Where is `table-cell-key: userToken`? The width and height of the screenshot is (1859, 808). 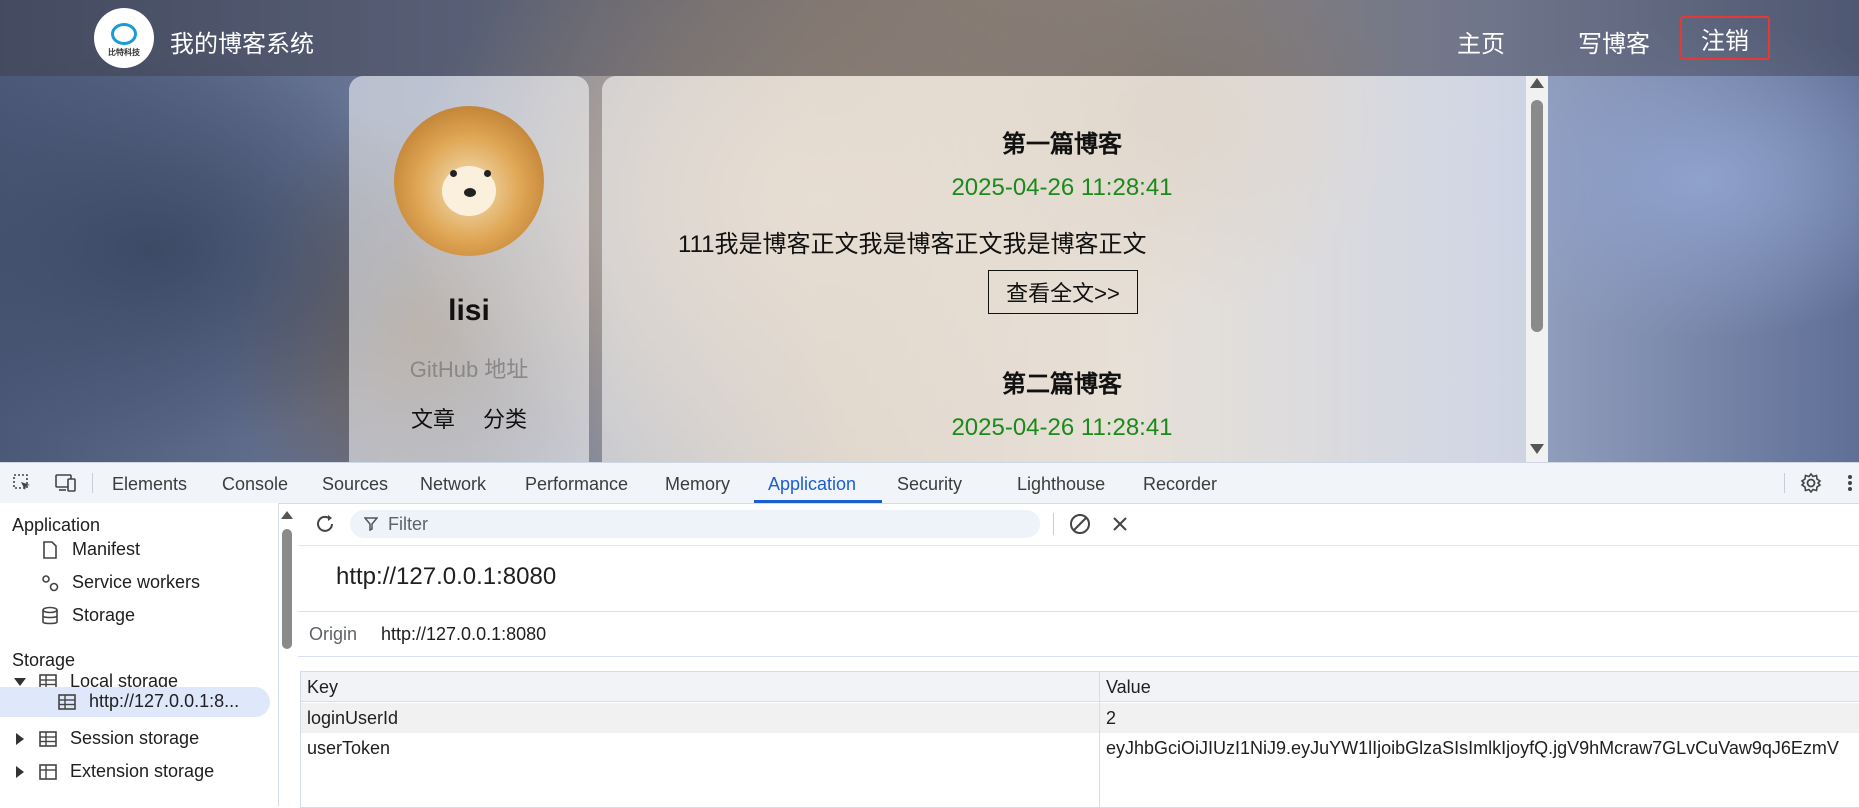
table-cell-key: userToken is located at coordinates (700, 748).